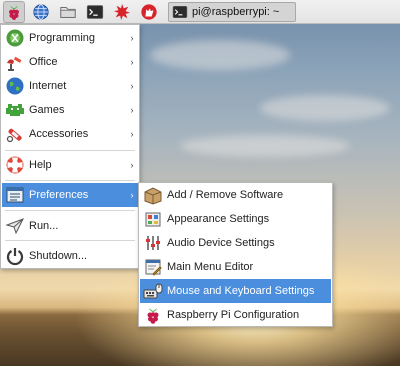 Image resolution: width=400 pixels, height=366 pixels. I want to click on terminal-launcher, so click(95, 12).